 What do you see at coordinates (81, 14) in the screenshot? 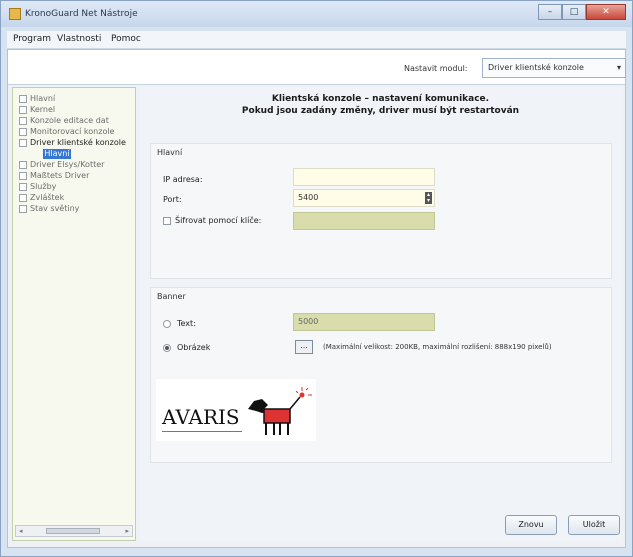
I see `window-title: KronoGuard Net Nástroje` at bounding box center [81, 14].